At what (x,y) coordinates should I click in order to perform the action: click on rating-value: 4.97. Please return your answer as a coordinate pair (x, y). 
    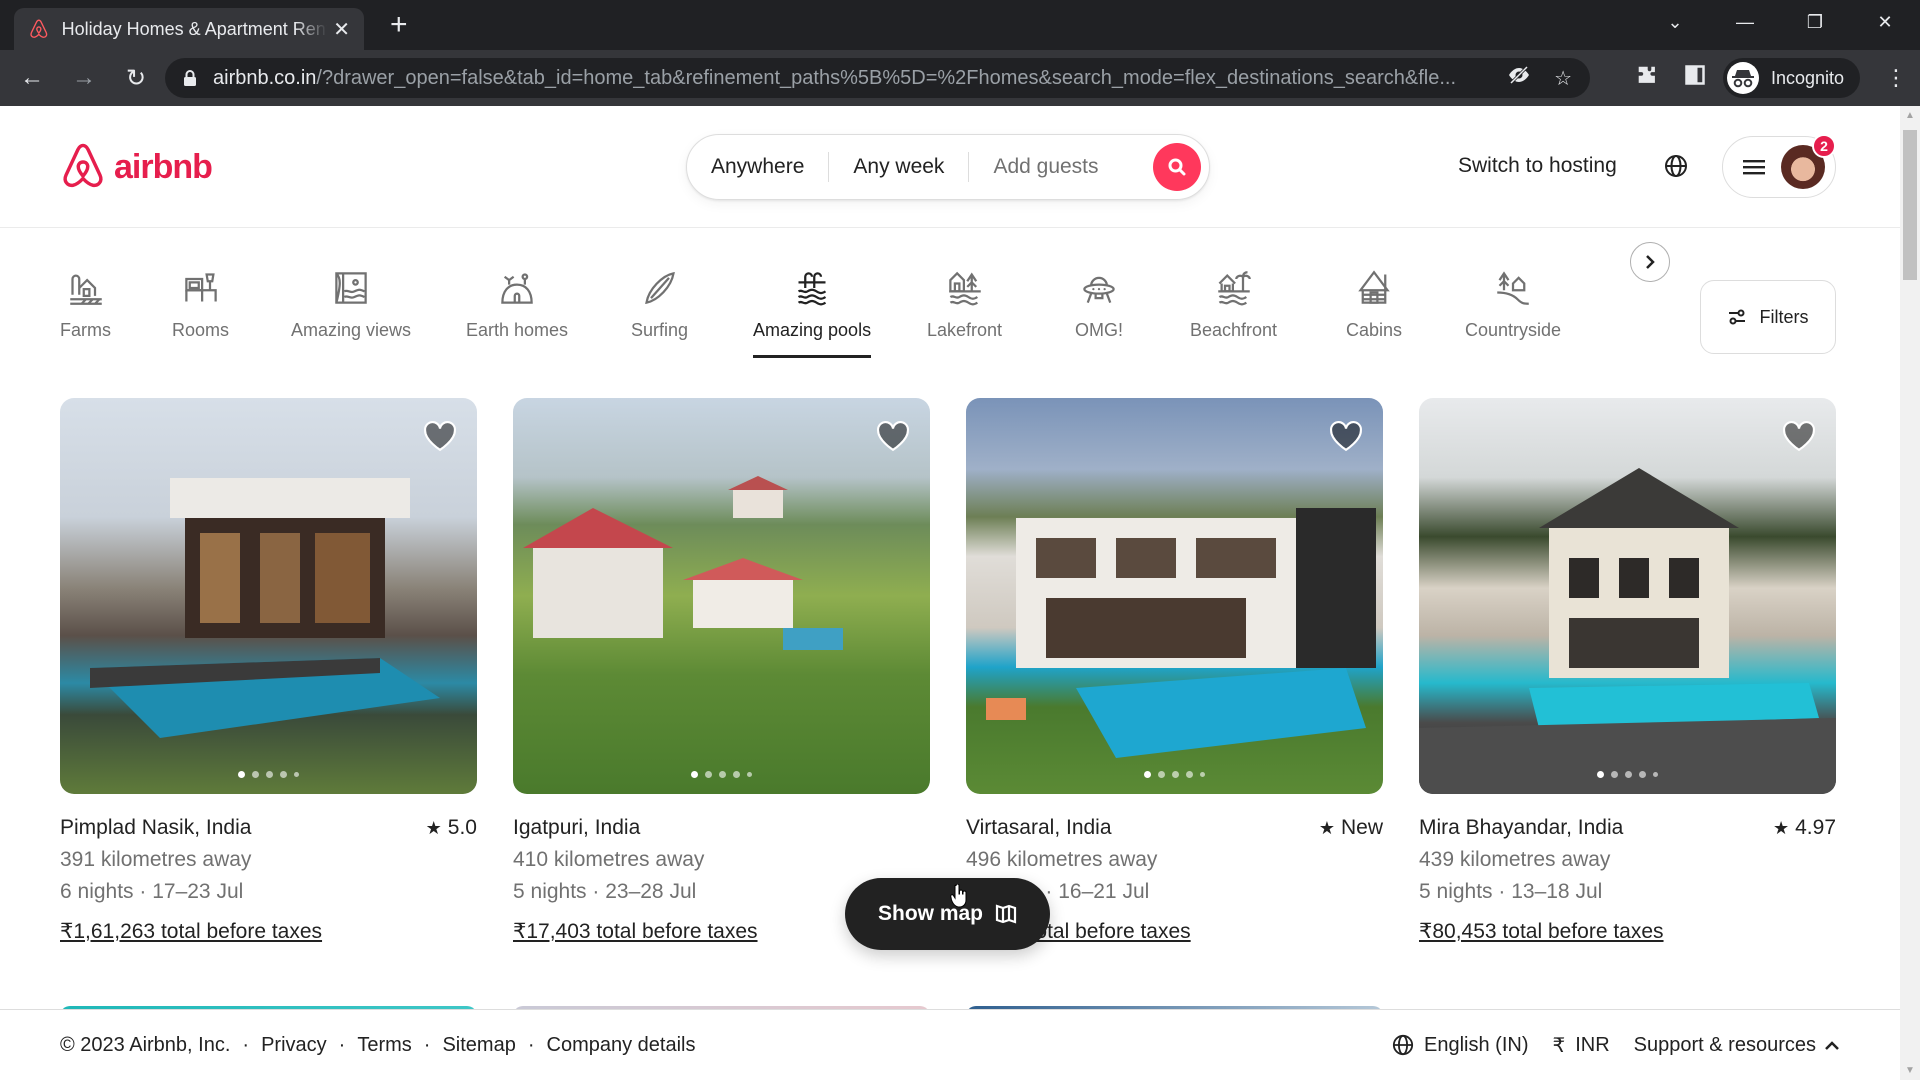
    Looking at the image, I should click on (1815, 827).